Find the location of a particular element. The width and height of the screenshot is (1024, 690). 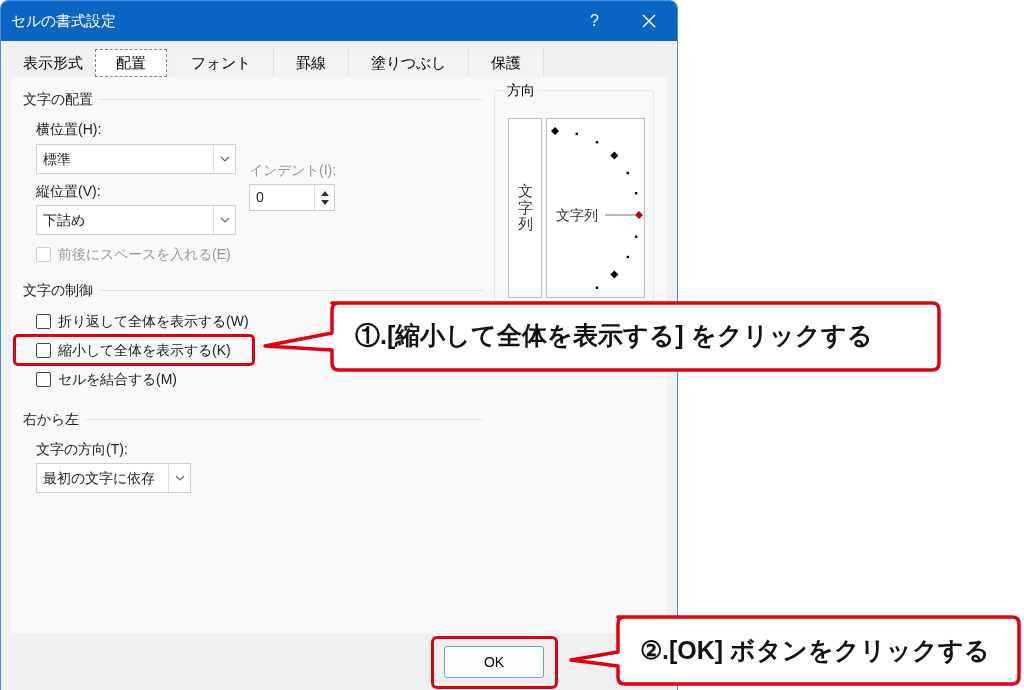

checkbox-label: 折り返して全体を表示する(W) is located at coordinates (153, 321).